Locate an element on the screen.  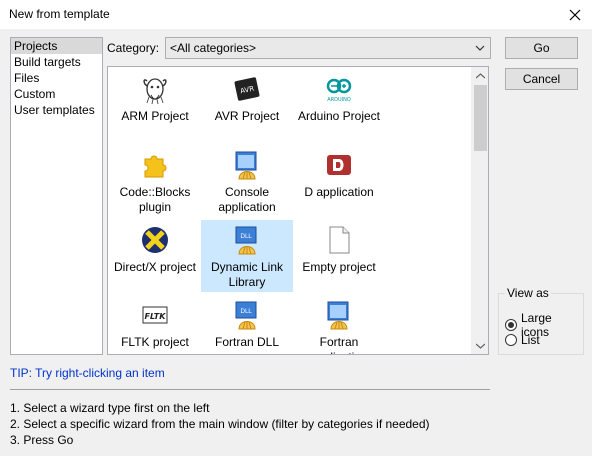
go-button: Go is located at coordinates (541, 48).